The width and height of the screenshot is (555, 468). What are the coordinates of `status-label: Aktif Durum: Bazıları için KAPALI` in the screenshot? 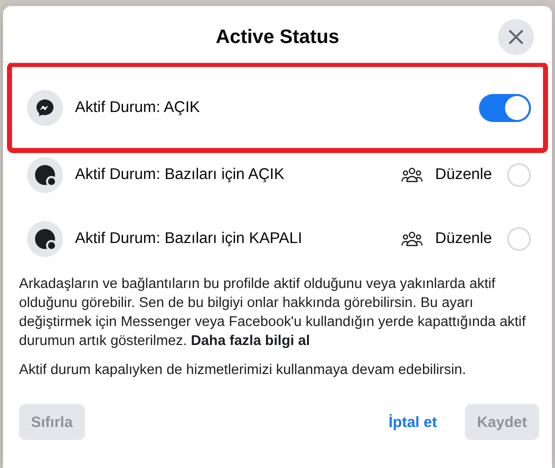 It's located at (189, 239).